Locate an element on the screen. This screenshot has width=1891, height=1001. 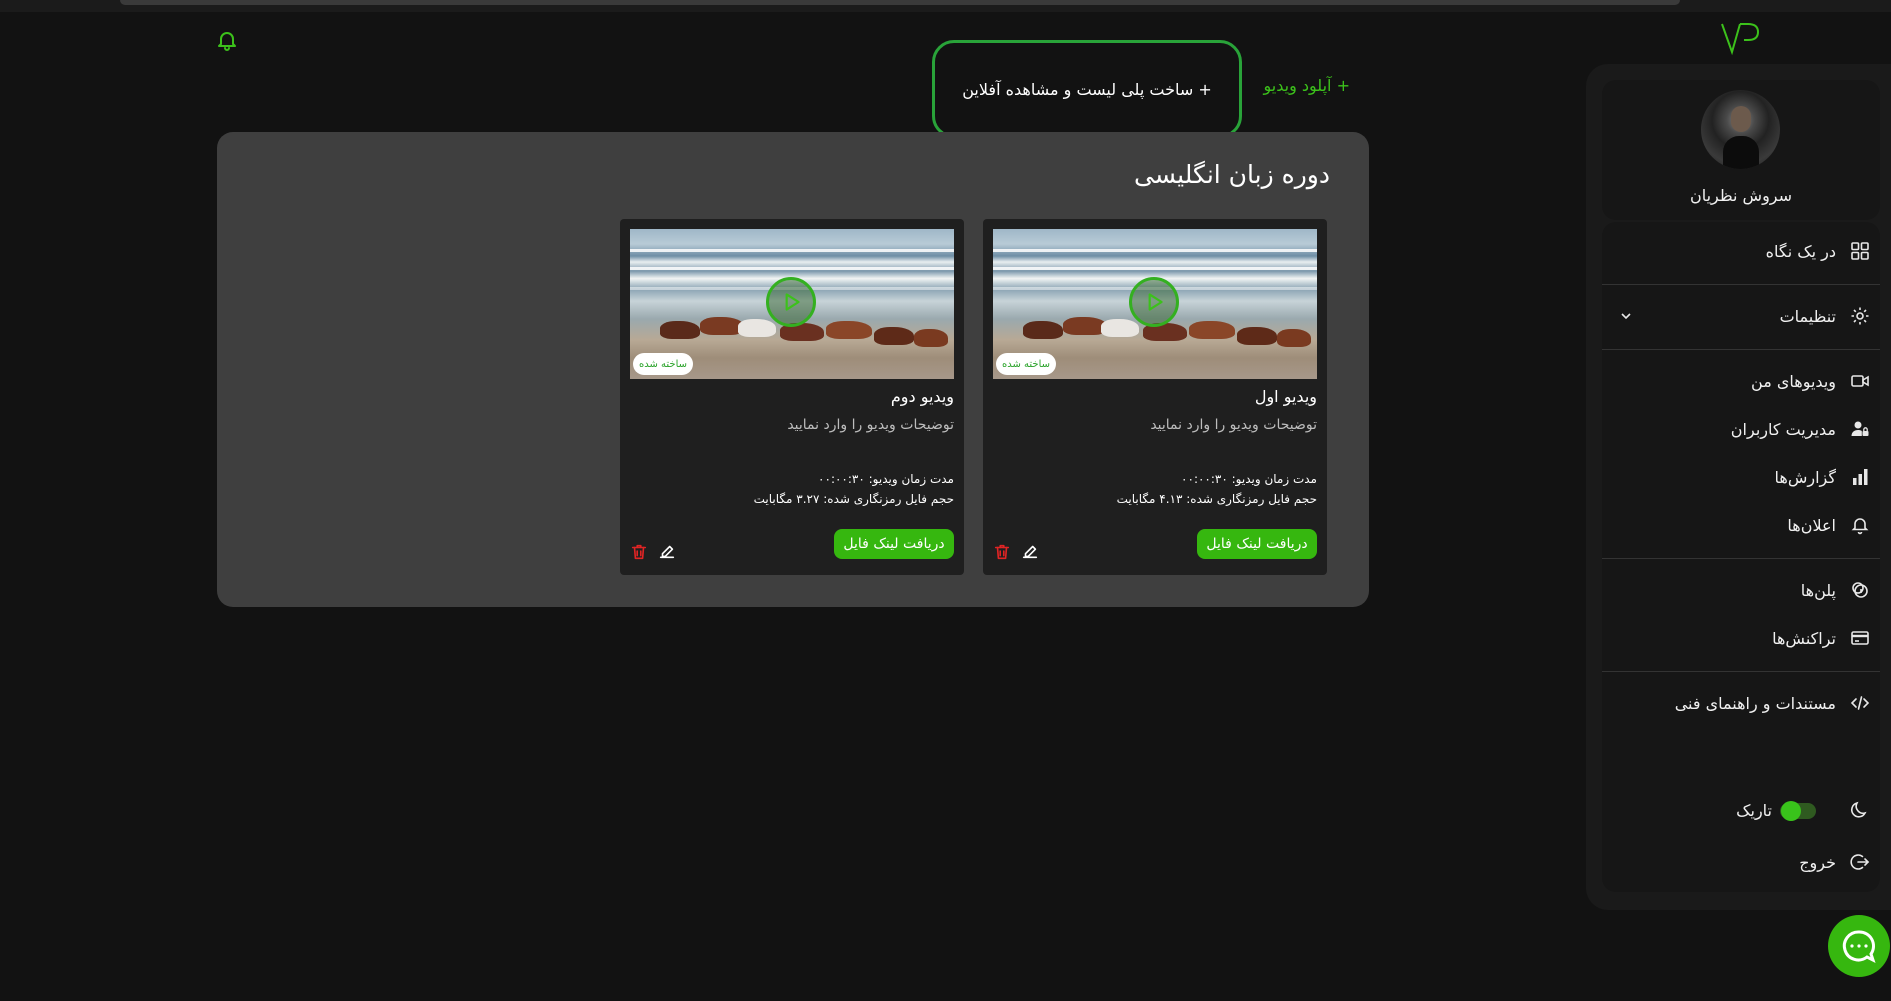
credit-card-icon is located at coordinates (1860, 638).